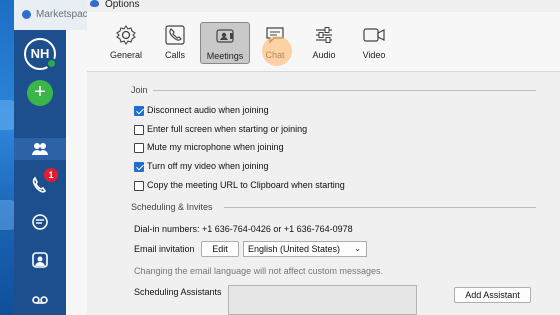  I want to click on gear-icon, so click(126, 35).